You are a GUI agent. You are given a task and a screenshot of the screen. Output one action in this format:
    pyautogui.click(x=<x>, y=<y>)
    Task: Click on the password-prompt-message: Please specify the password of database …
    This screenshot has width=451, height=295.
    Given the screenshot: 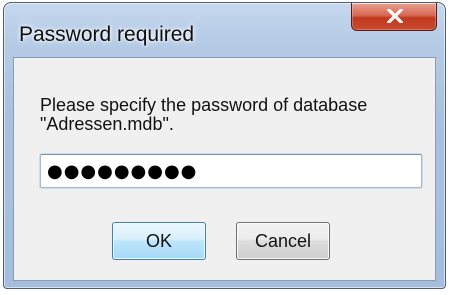 What is the action you would take?
    pyautogui.click(x=204, y=114)
    